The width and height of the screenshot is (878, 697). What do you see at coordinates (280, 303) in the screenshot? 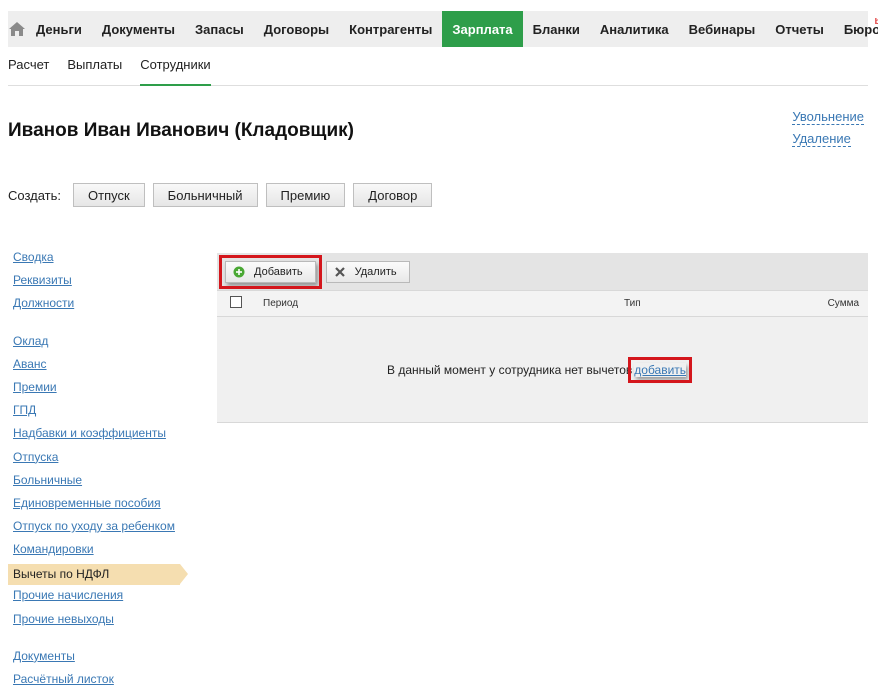
I see `column-period: Период` at bounding box center [280, 303].